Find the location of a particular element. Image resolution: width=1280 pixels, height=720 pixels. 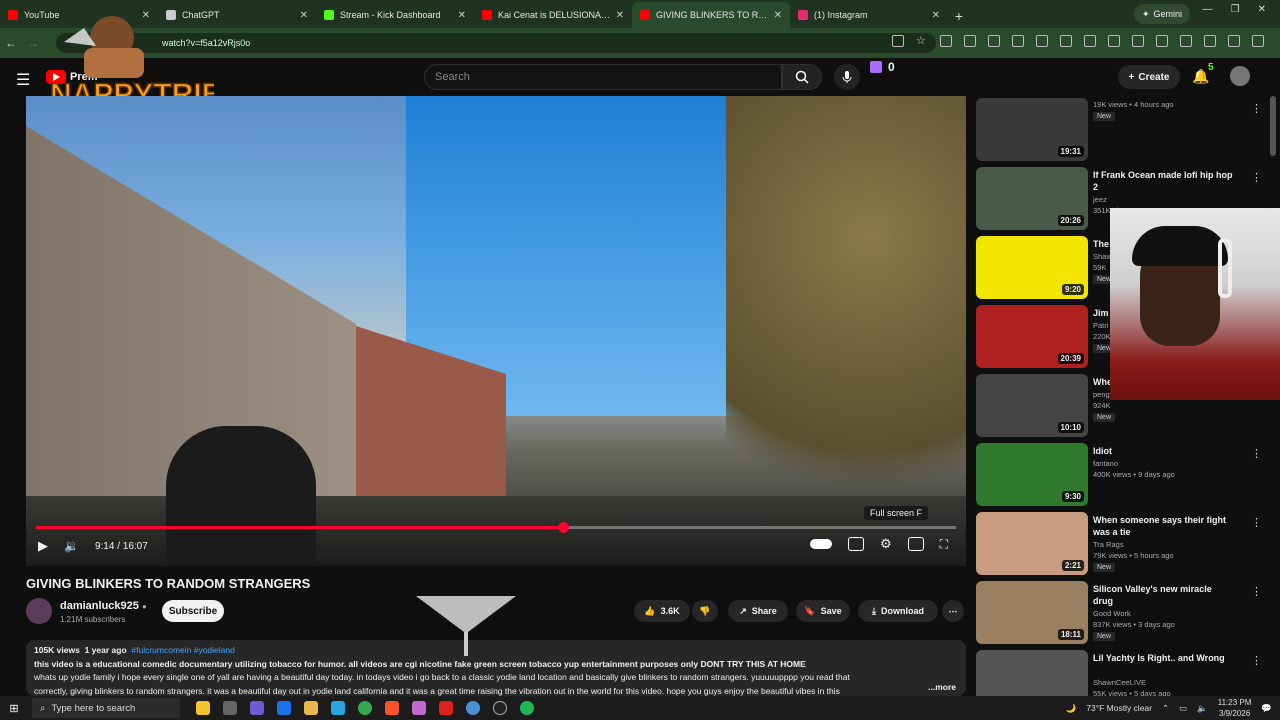

subscribe-button: Subscribe is located at coordinates (193, 611).